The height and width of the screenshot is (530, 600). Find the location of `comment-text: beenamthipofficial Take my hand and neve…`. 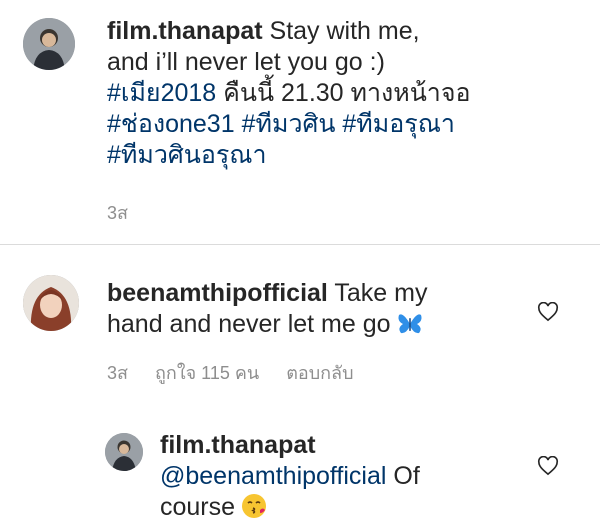

comment-text: beenamthipofficial Take my hand and neve… is located at coordinates (317, 311).